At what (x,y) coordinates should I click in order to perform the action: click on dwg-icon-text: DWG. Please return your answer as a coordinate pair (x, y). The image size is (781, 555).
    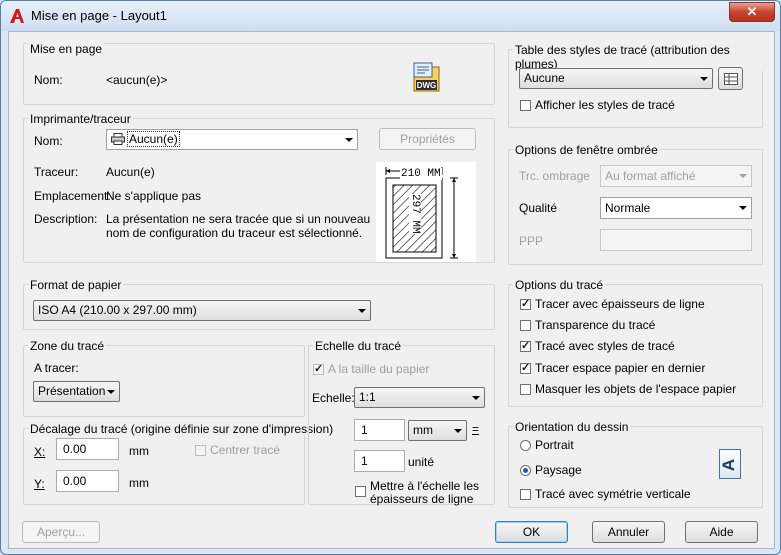
    Looking at the image, I should click on (427, 85).